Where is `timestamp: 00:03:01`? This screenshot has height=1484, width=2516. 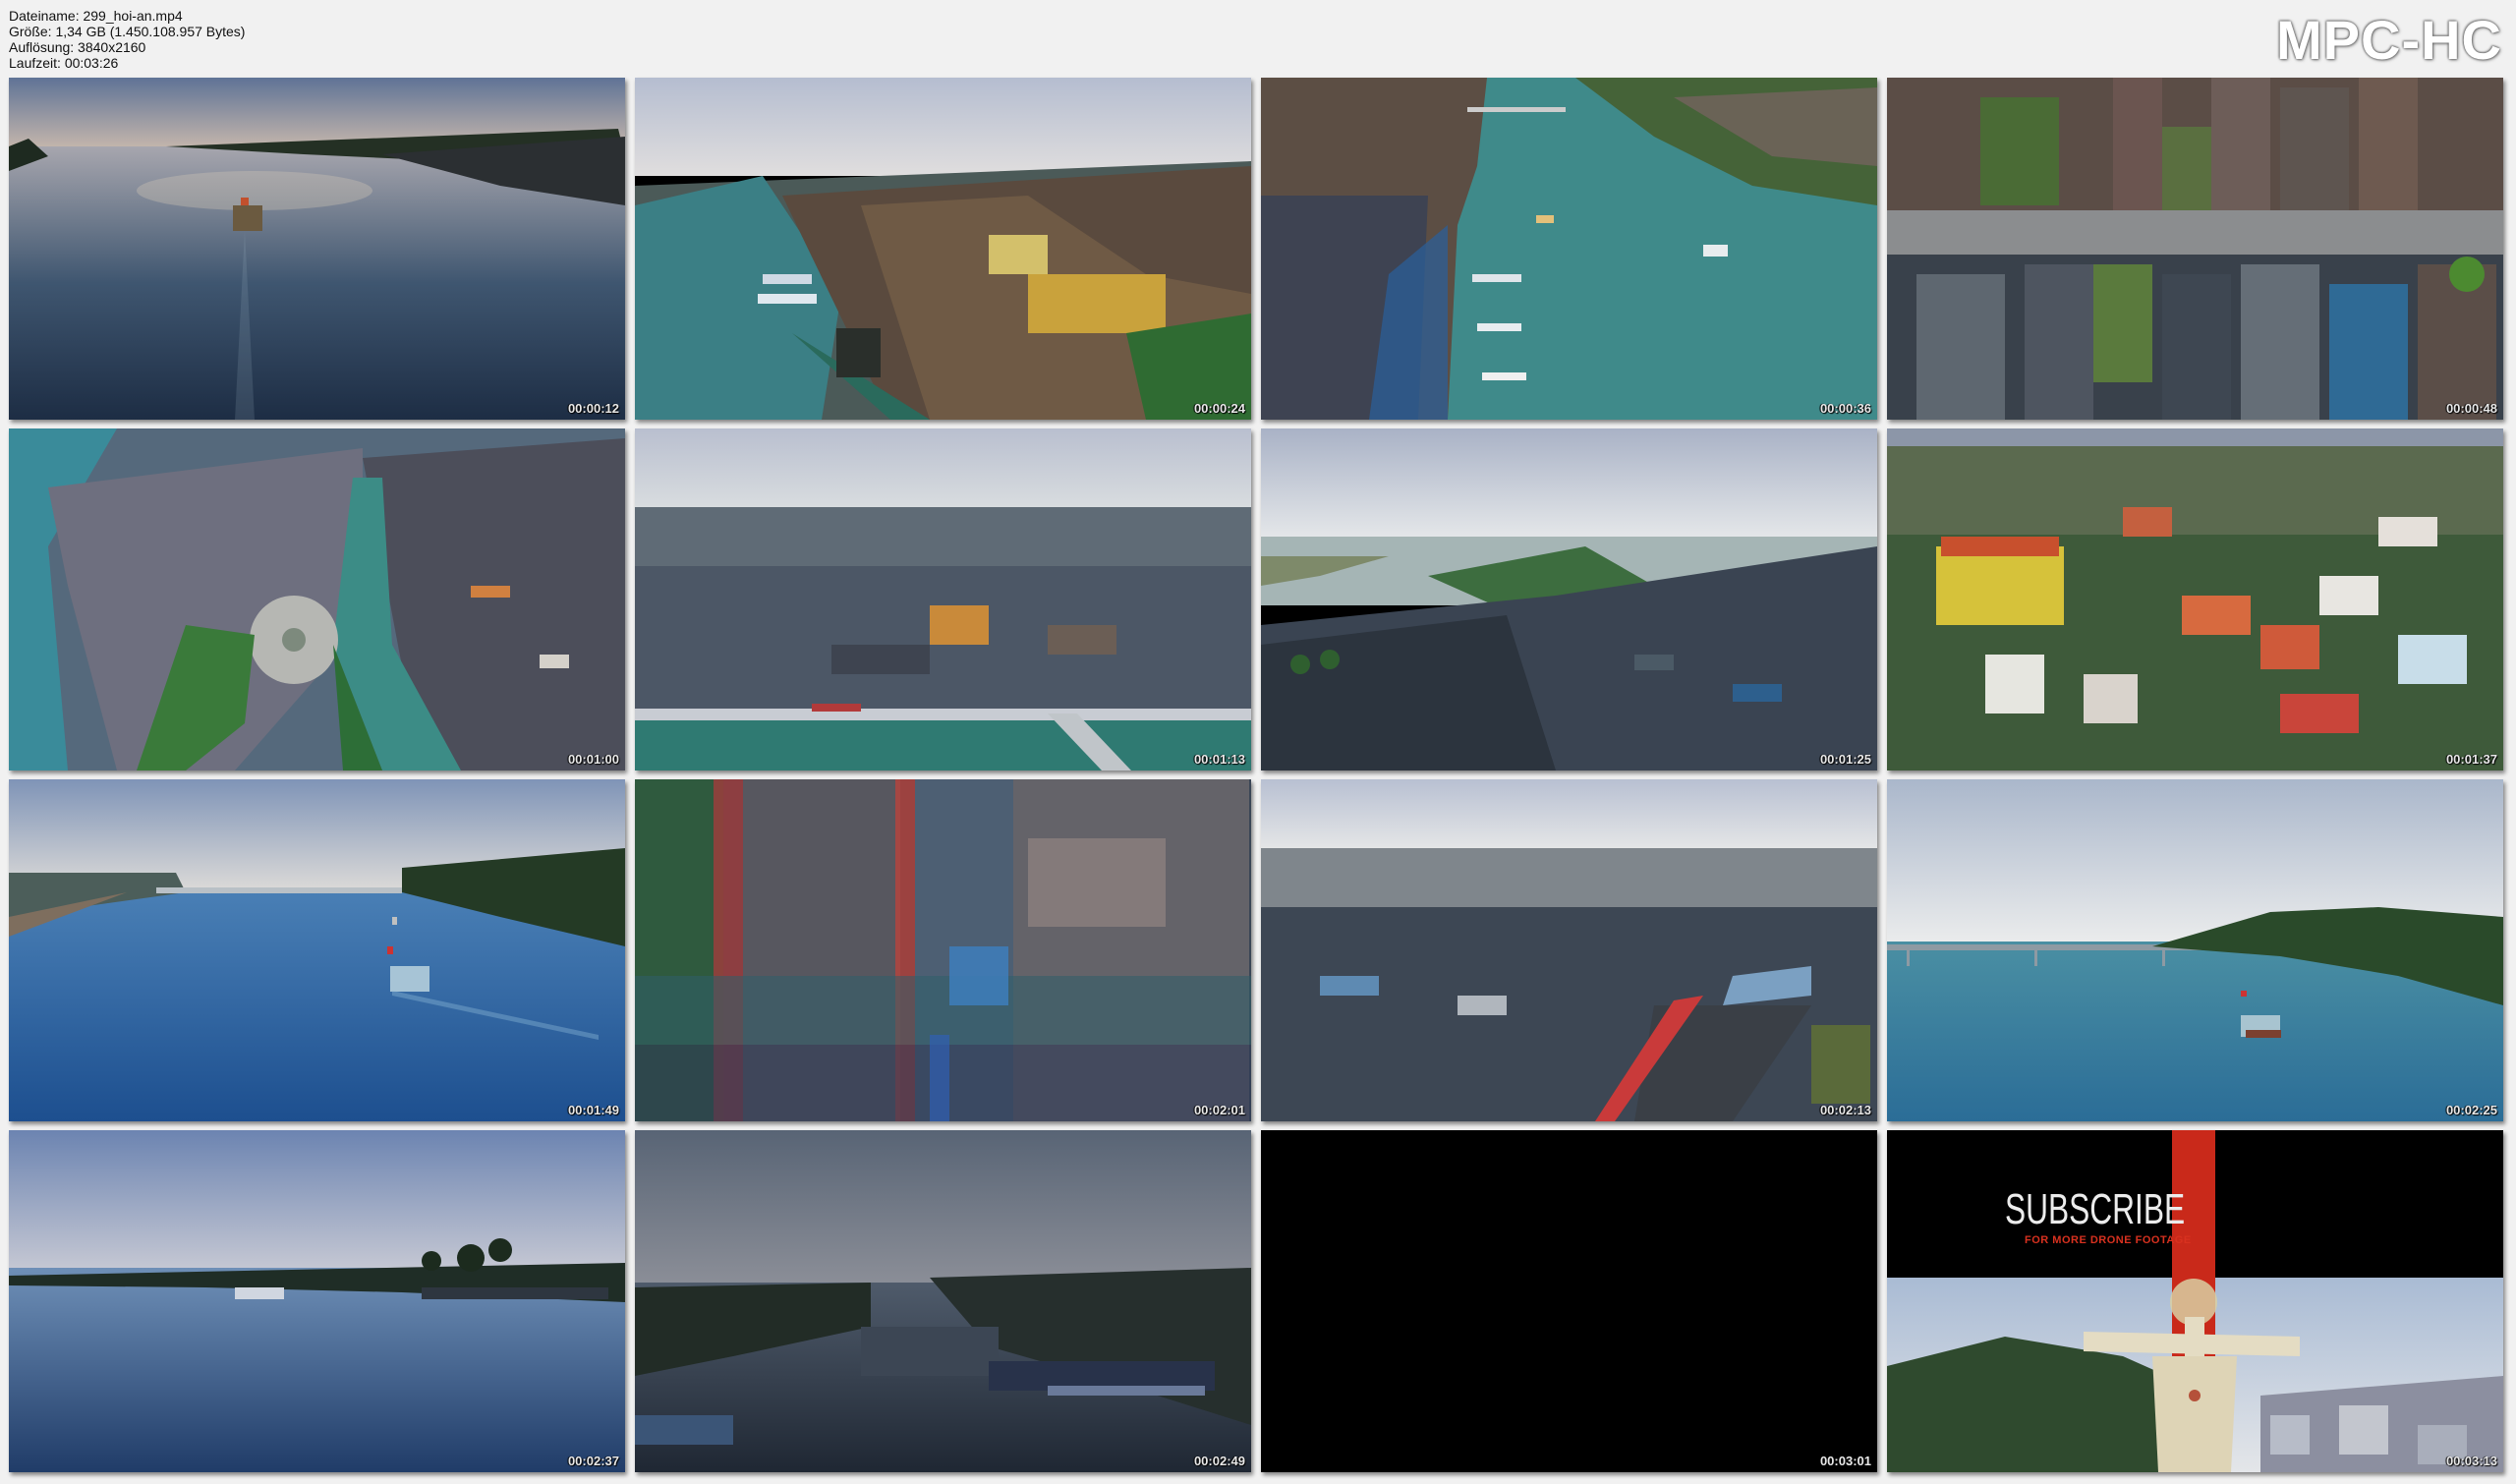 timestamp: 00:03:01 is located at coordinates (1845, 1461).